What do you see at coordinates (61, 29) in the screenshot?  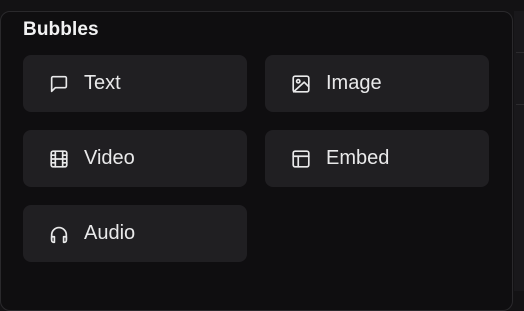 I see `panel-title: Bubbles` at bounding box center [61, 29].